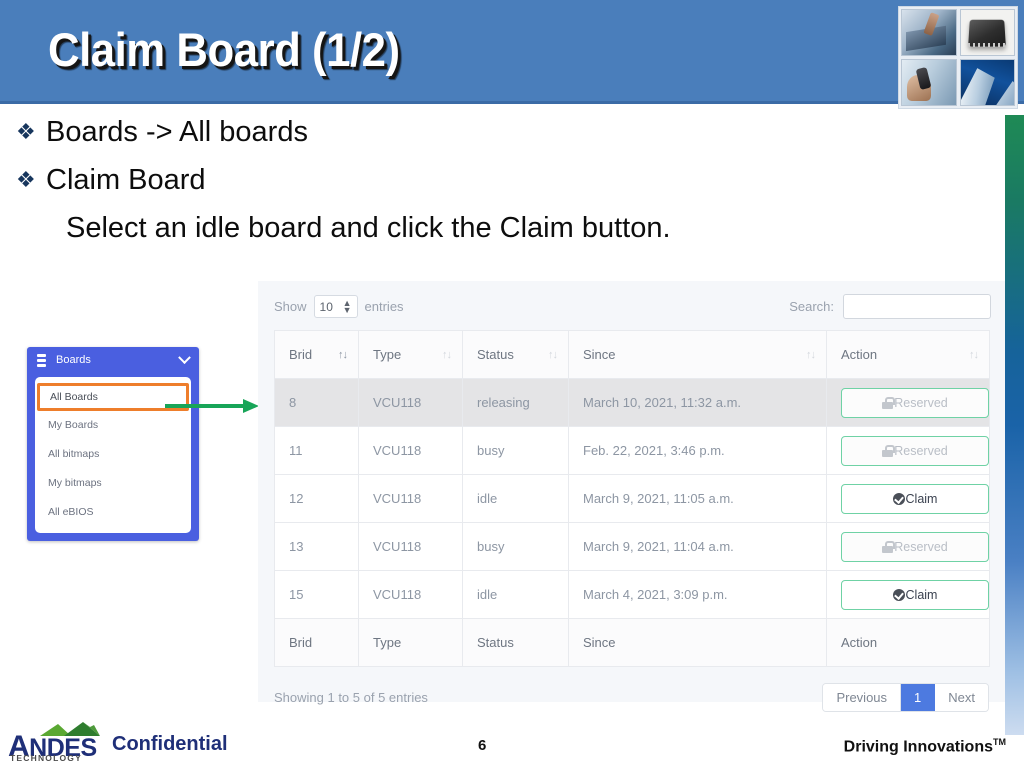  What do you see at coordinates (113, 360) in the screenshot?
I see `sidebar-header: Boards` at bounding box center [113, 360].